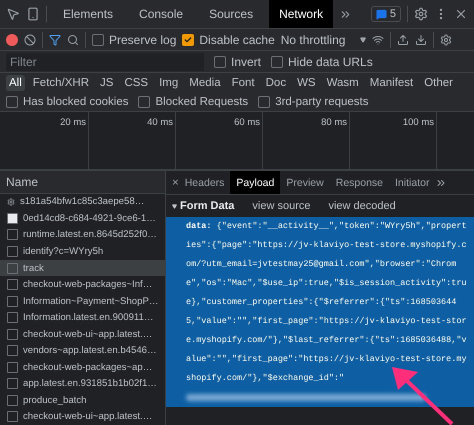 The width and height of the screenshot is (474, 425). What do you see at coordinates (305, 182) in the screenshot?
I see `detail-tab: Preview` at bounding box center [305, 182].